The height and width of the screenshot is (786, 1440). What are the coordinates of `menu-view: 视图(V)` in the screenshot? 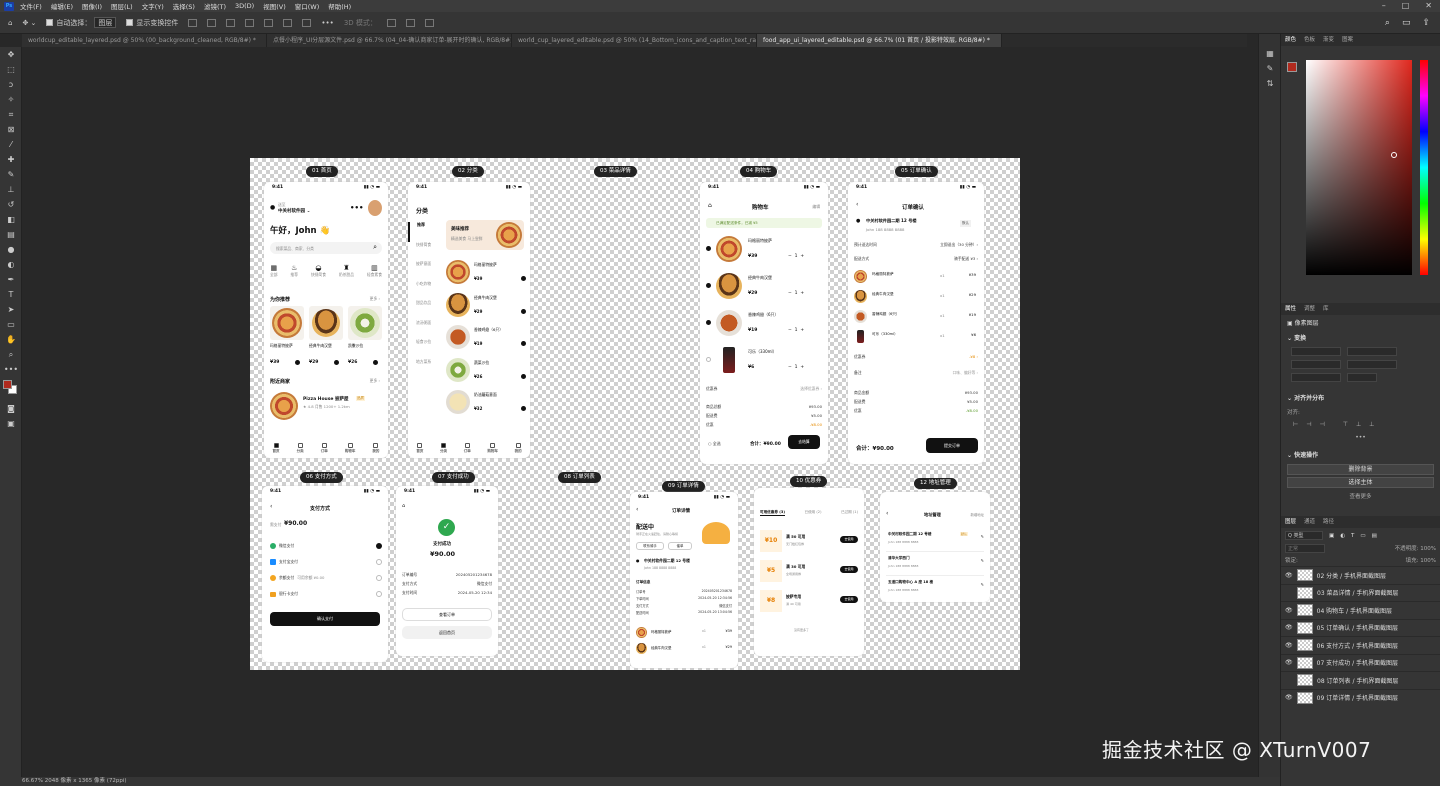 It's located at (274, 6).